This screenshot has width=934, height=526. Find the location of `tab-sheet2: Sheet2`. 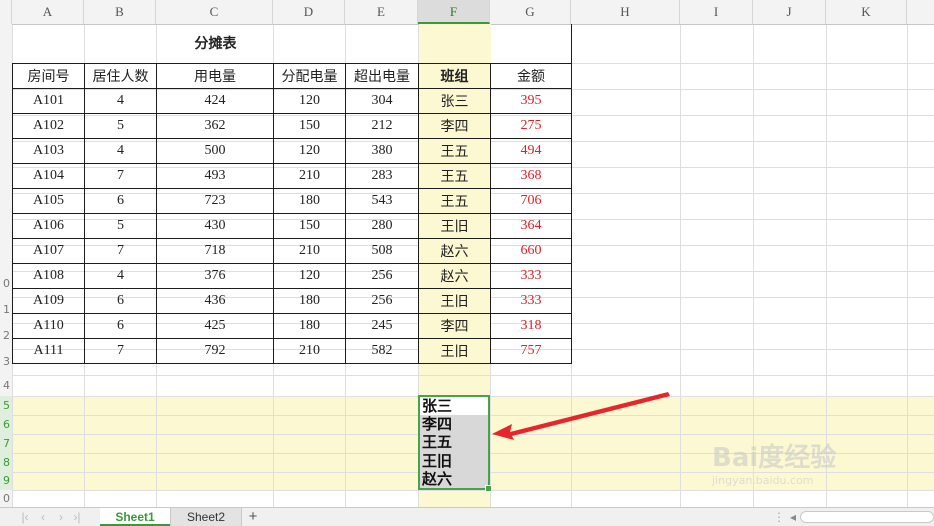

tab-sheet2: Sheet2 is located at coordinates (206, 517).